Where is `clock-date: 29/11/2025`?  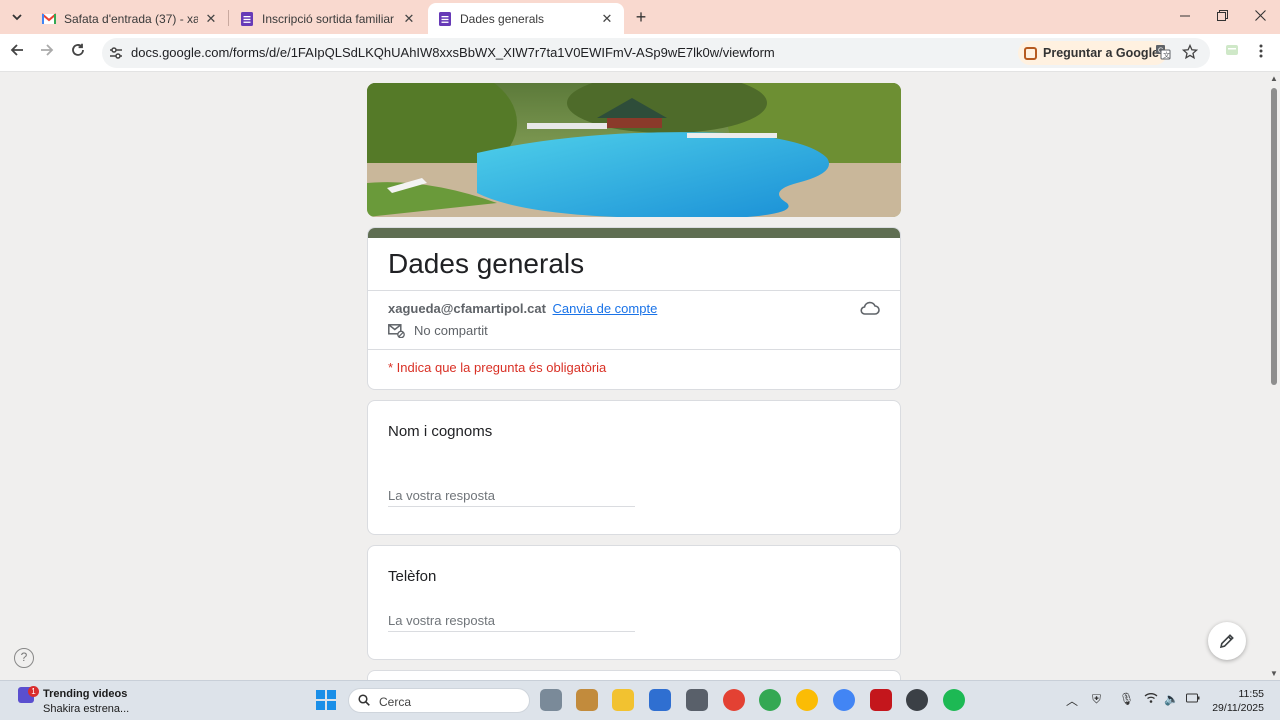 clock-date: 29/11/2025 is located at coordinates (1238, 708).